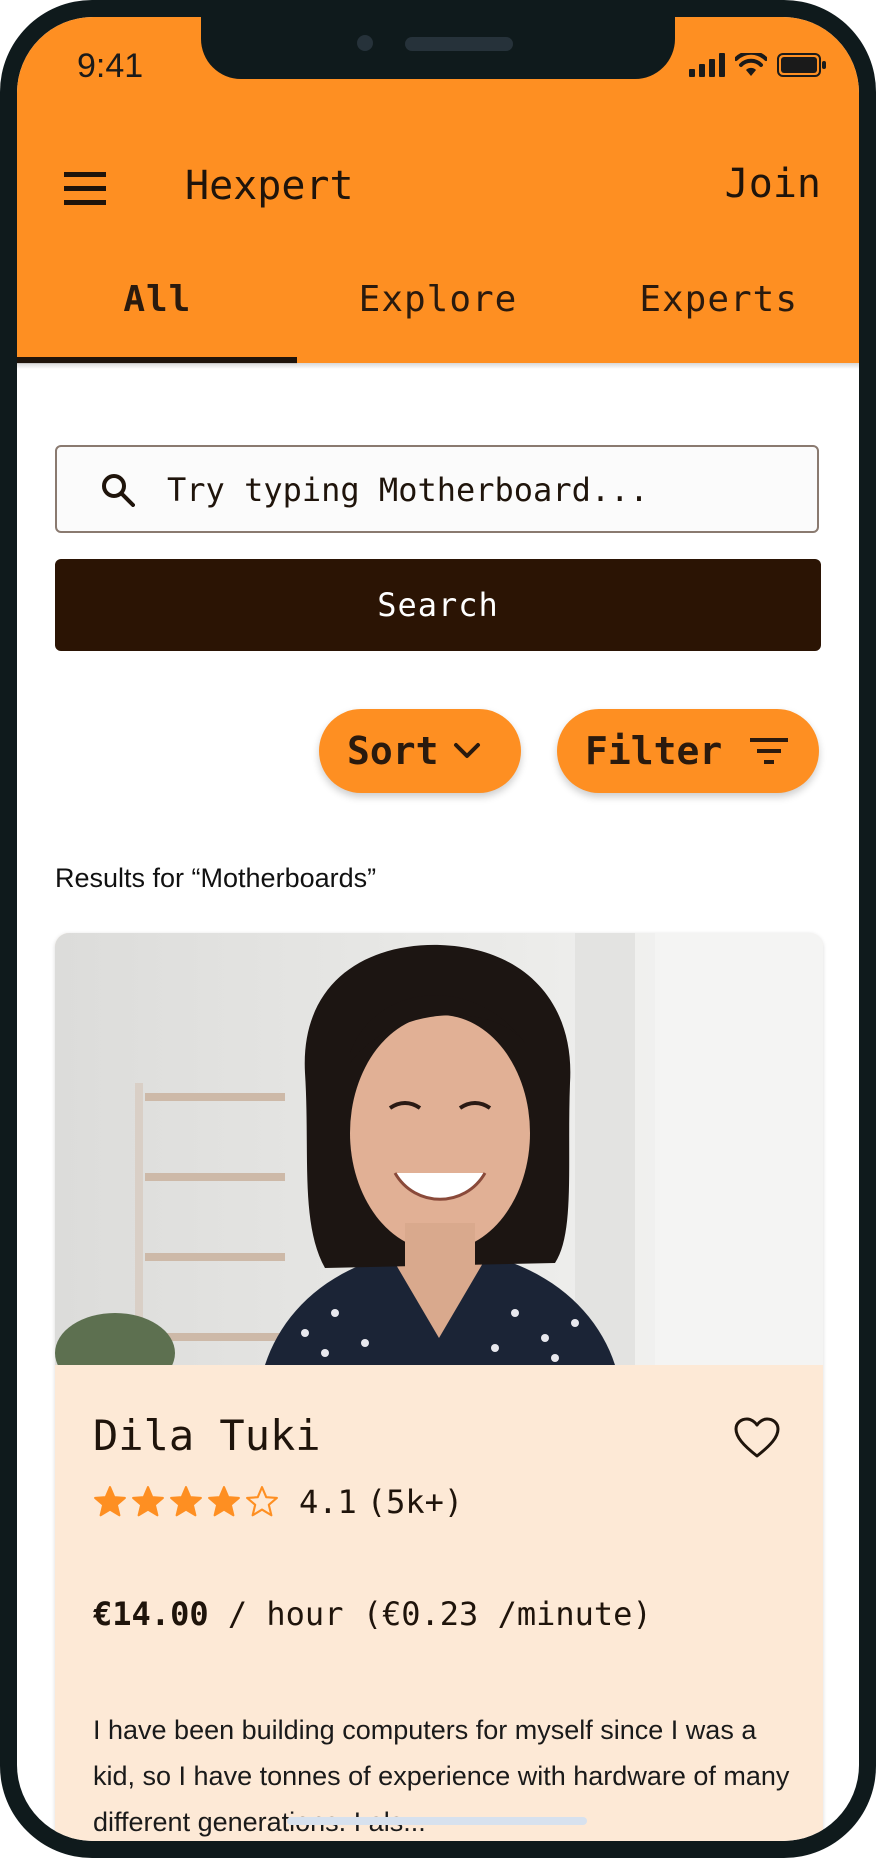 The height and width of the screenshot is (1858, 876). What do you see at coordinates (393, 751) in the screenshot?
I see `sort-label: Sort` at bounding box center [393, 751].